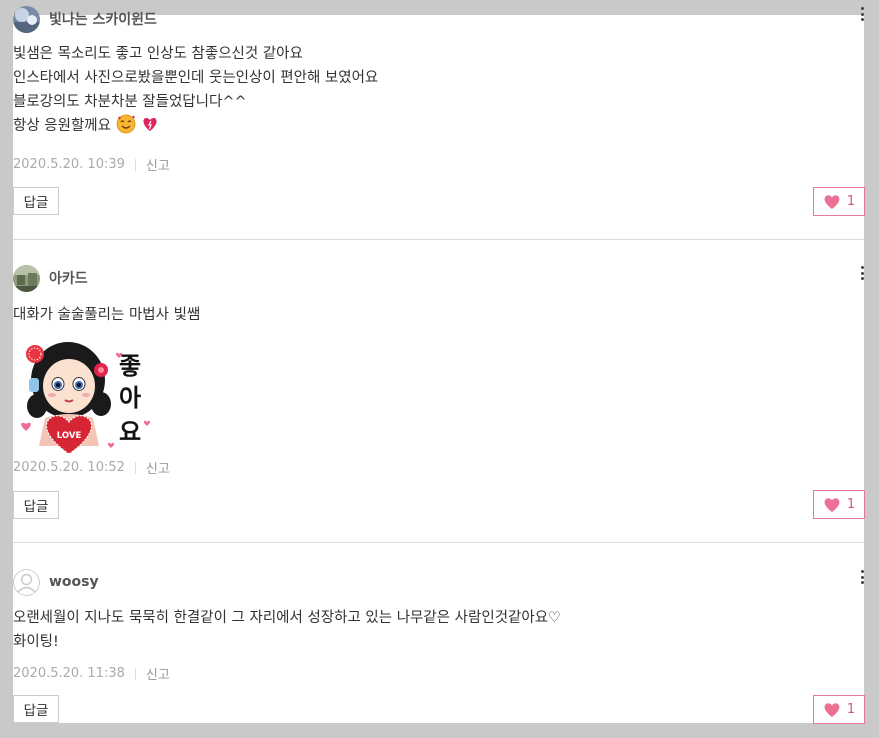  I want to click on sticker-heart-text: LOVE, so click(69, 436).